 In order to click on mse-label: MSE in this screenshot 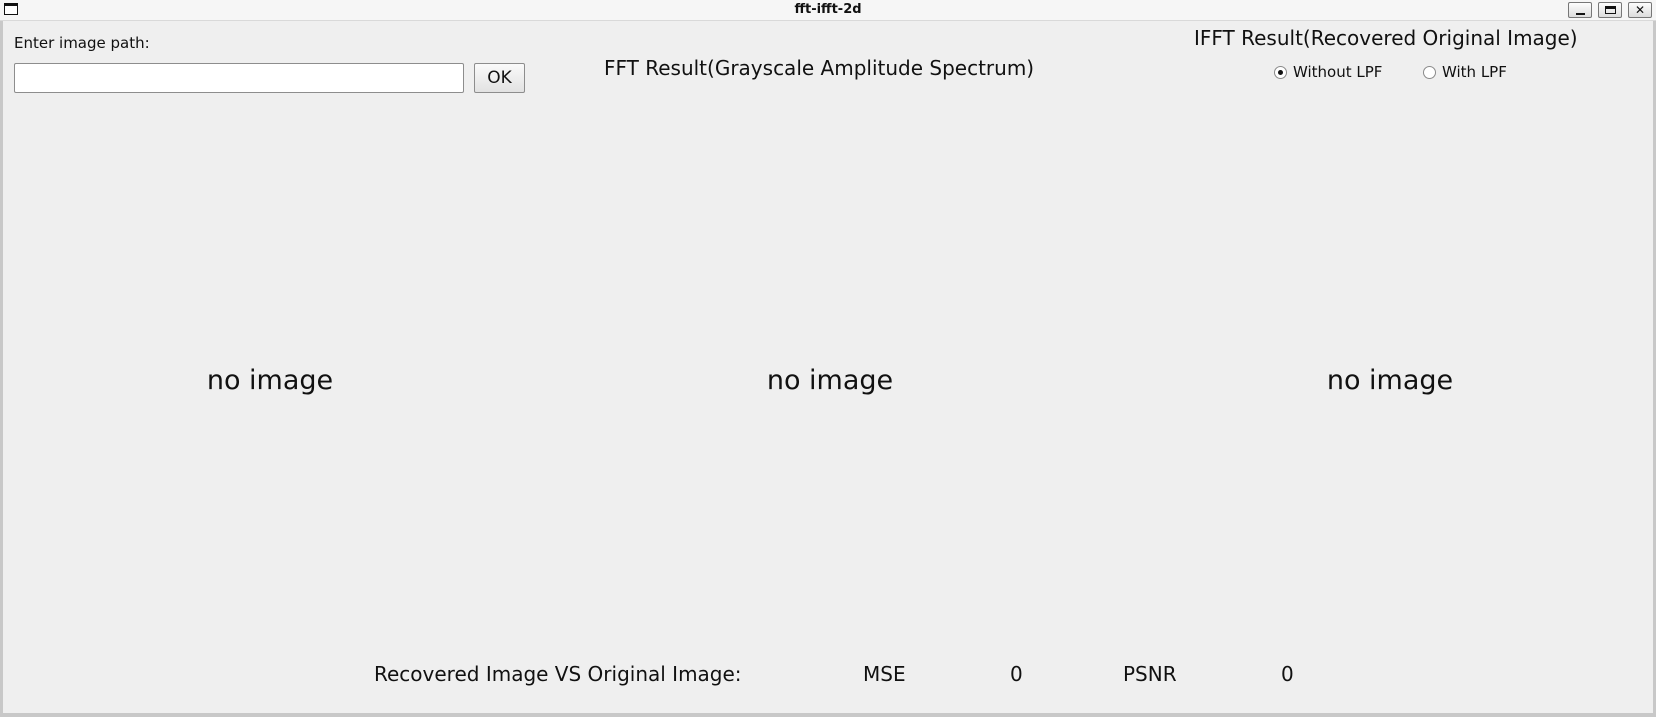, I will do `click(884, 674)`.